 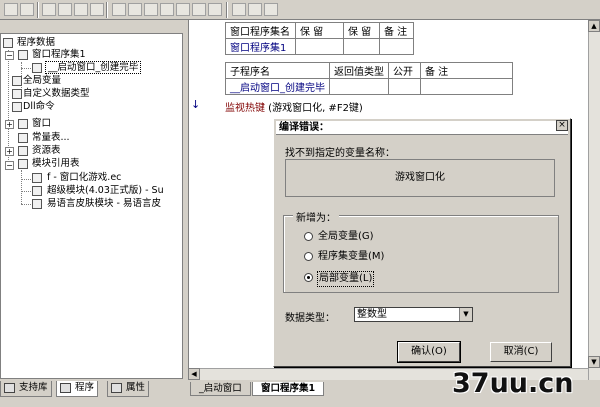 What do you see at coordinates (9, 388) in the screenshot?
I see `library-icon` at bounding box center [9, 388].